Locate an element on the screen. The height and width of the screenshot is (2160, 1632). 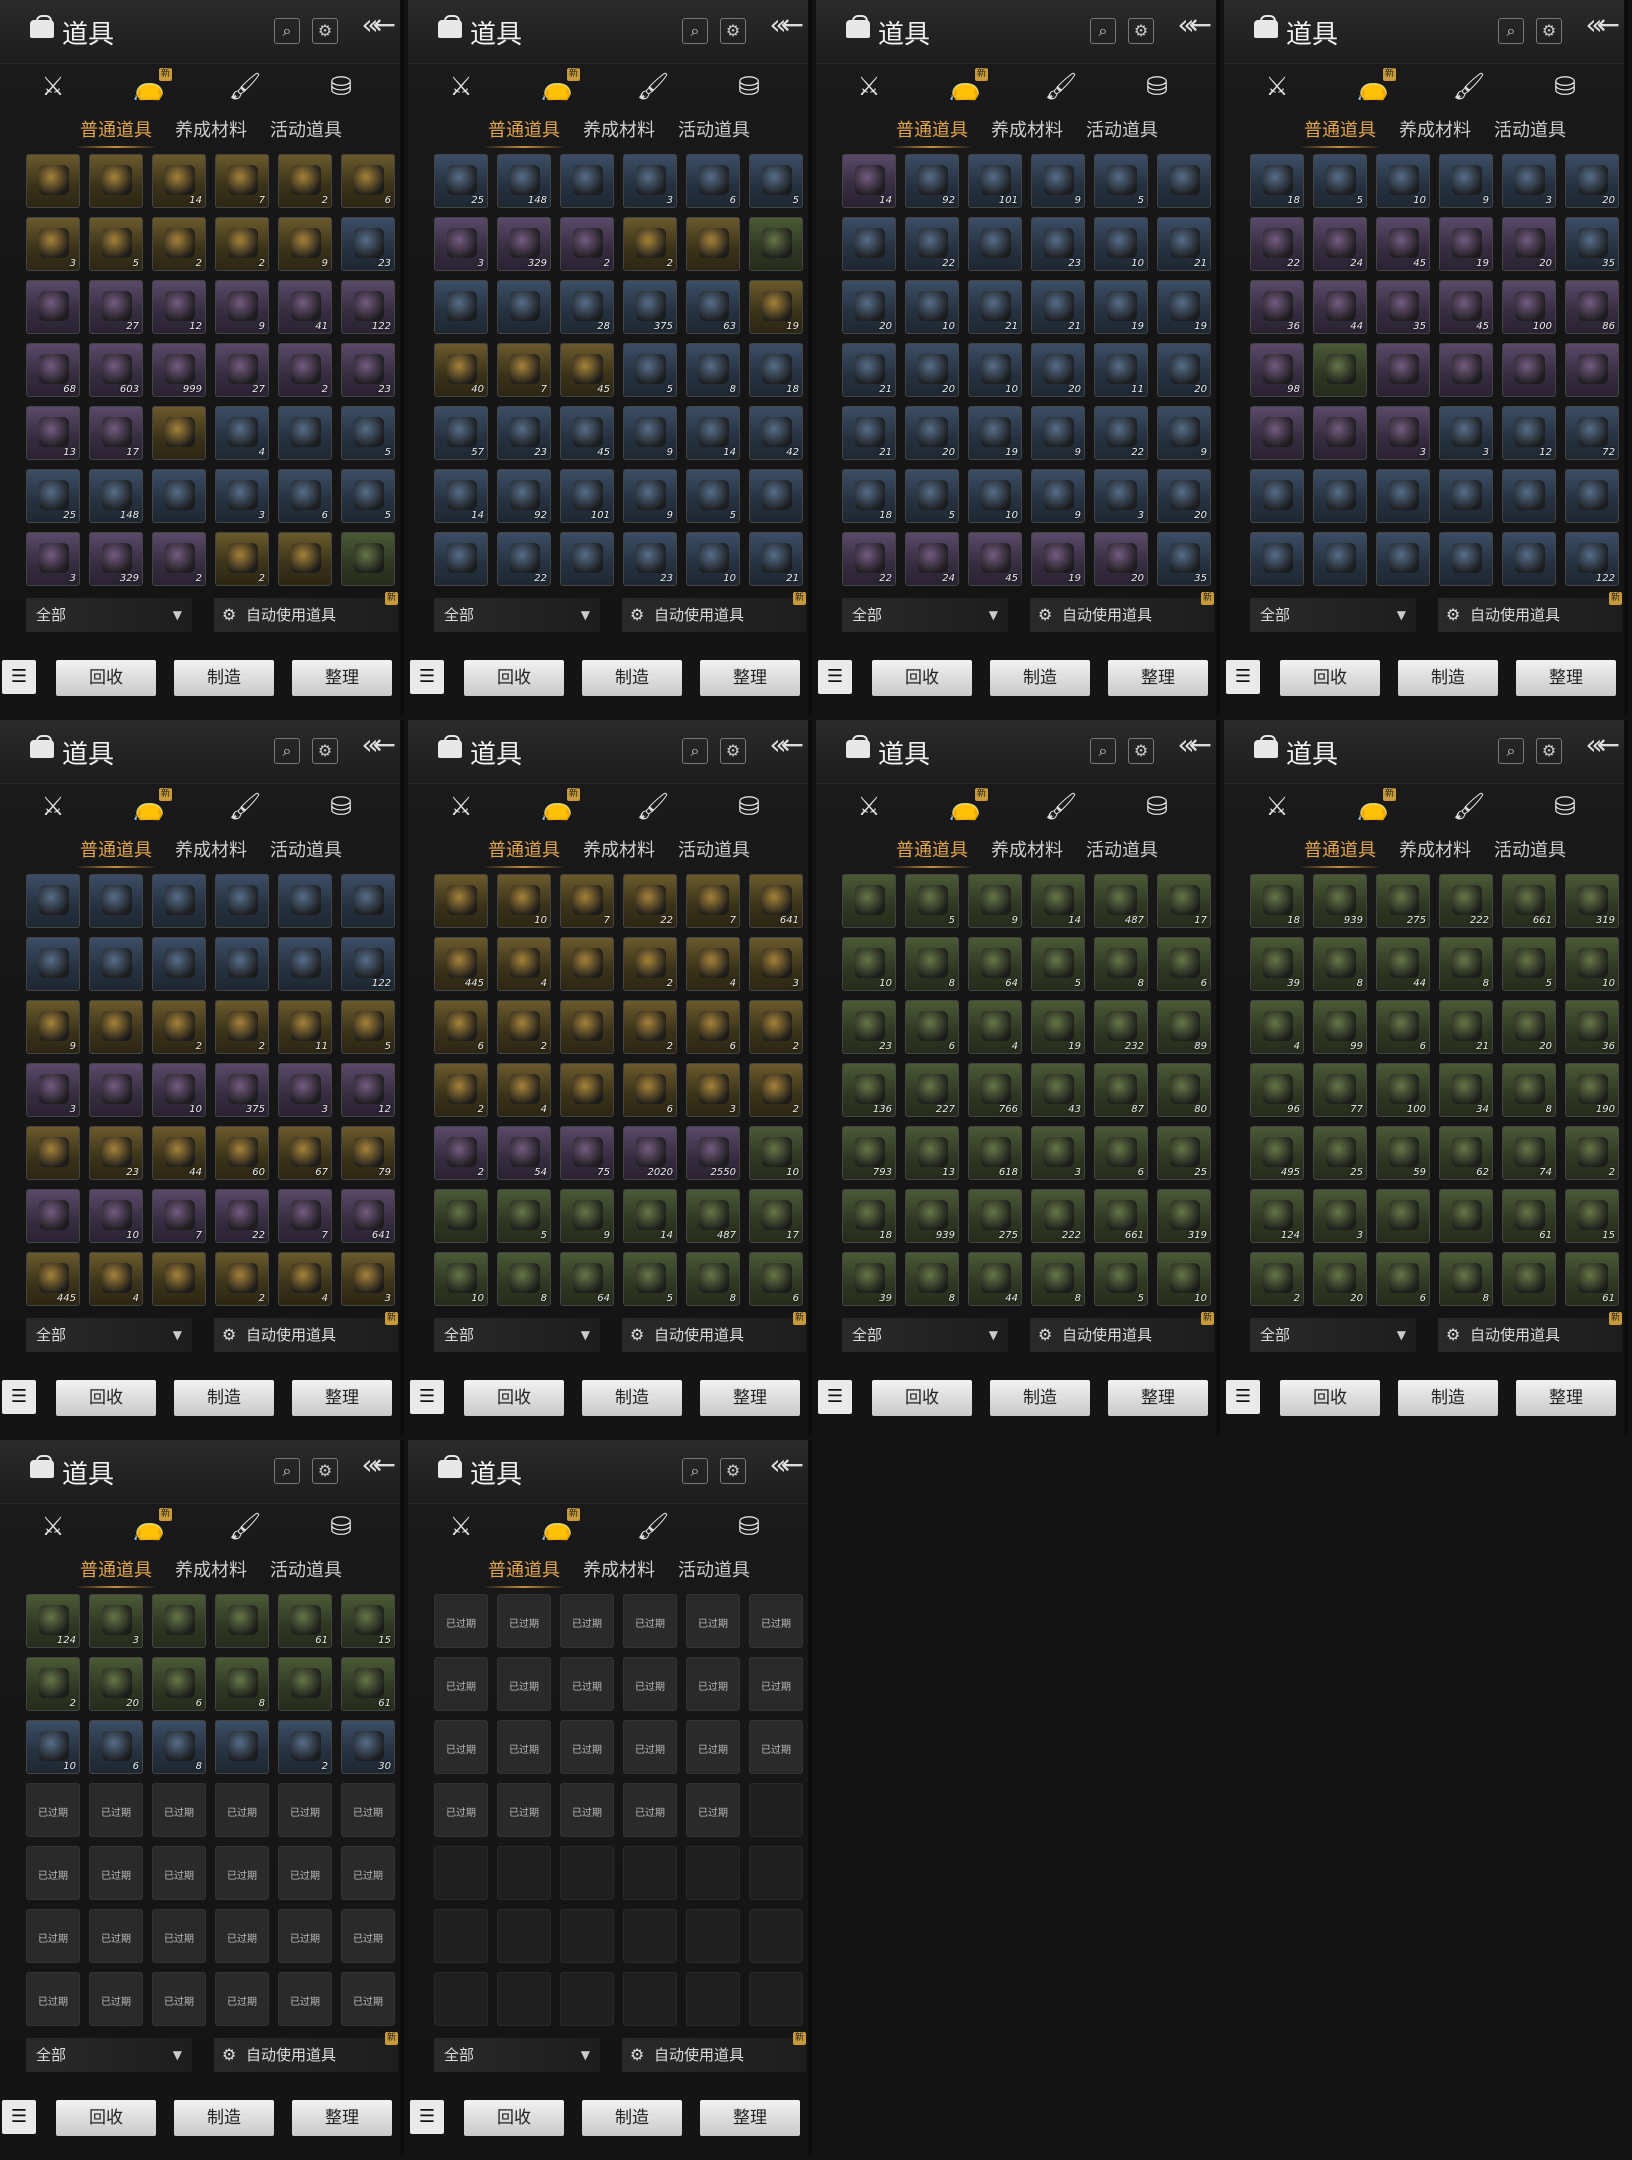
sort-button: 整理 is located at coordinates (342, 2118).